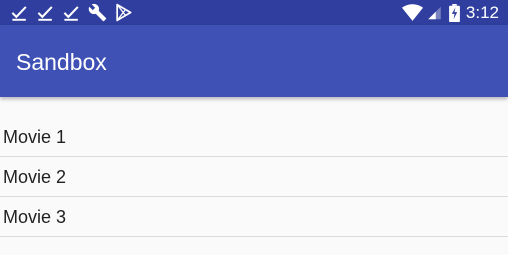 The width and height of the screenshot is (508, 255). What do you see at coordinates (35, 177) in the screenshot?
I see `list-item-label: Movie 2` at bounding box center [35, 177].